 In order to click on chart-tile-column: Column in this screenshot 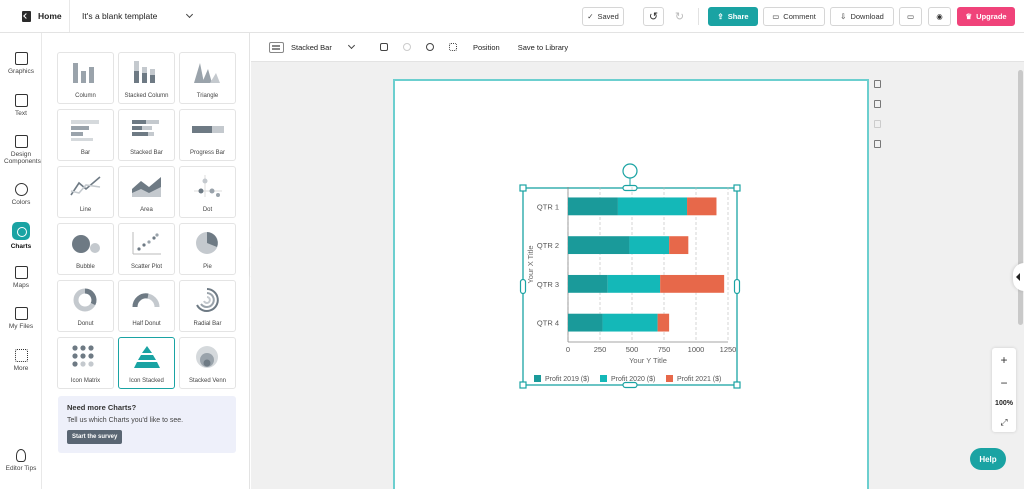, I will do `click(85, 78)`.